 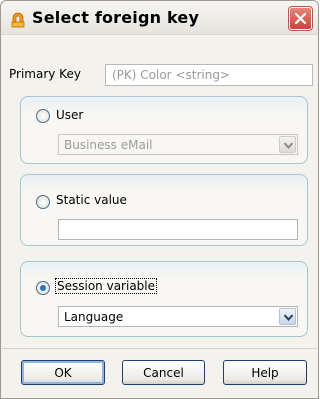 What do you see at coordinates (43, 116) in the screenshot?
I see `user-radio` at bounding box center [43, 116].